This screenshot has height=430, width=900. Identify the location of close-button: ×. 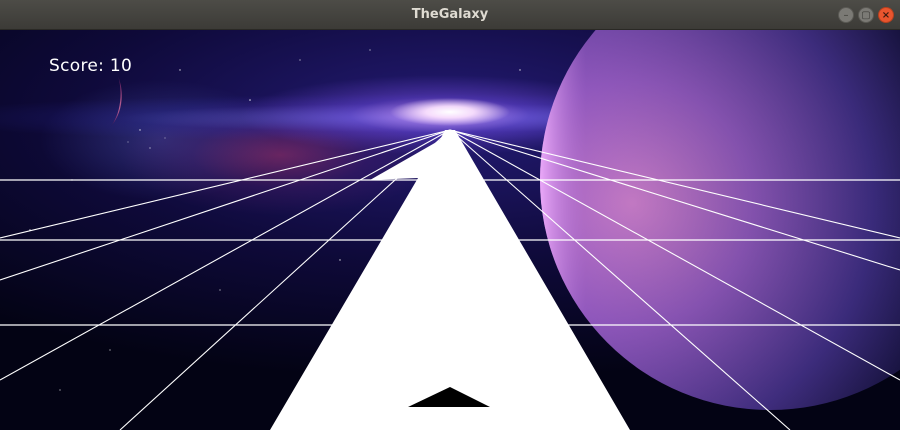
(886, 15).